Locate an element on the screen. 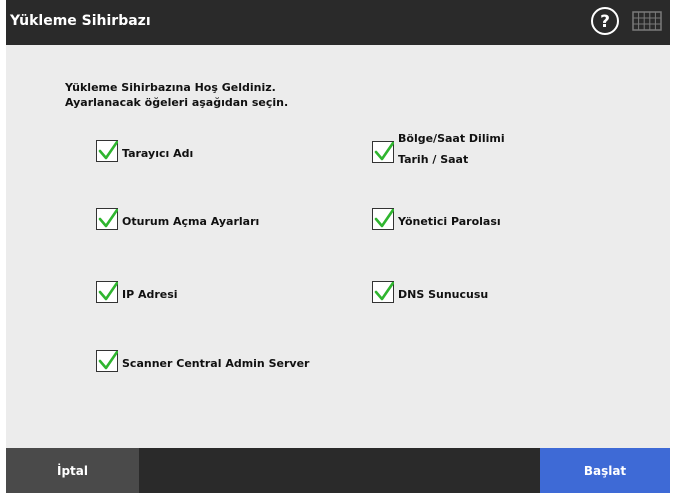  checkbox-ip-address is located at coordinates (107, 292).